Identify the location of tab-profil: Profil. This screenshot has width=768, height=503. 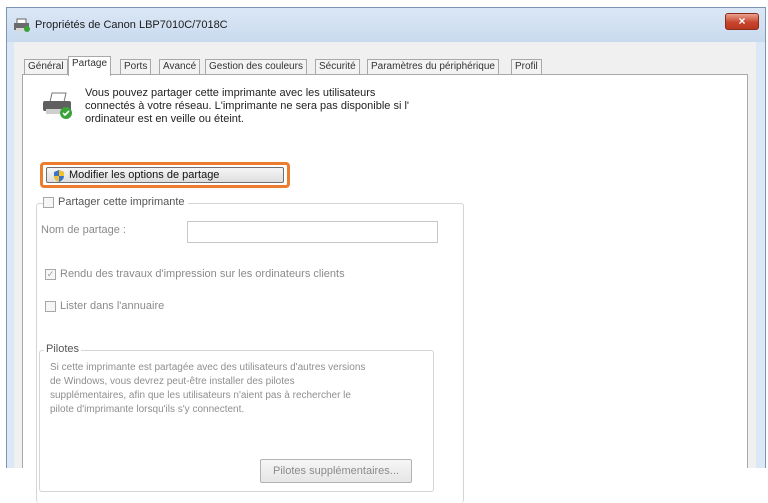
(526, 67).